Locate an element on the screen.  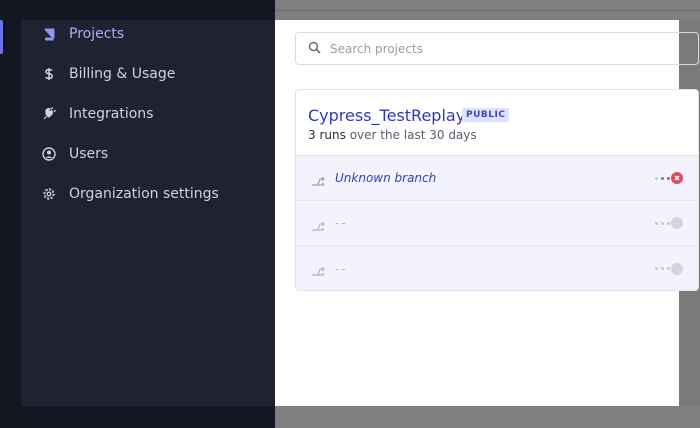
sidebar-item-projects: Projects is located at coordinates (83, 34).